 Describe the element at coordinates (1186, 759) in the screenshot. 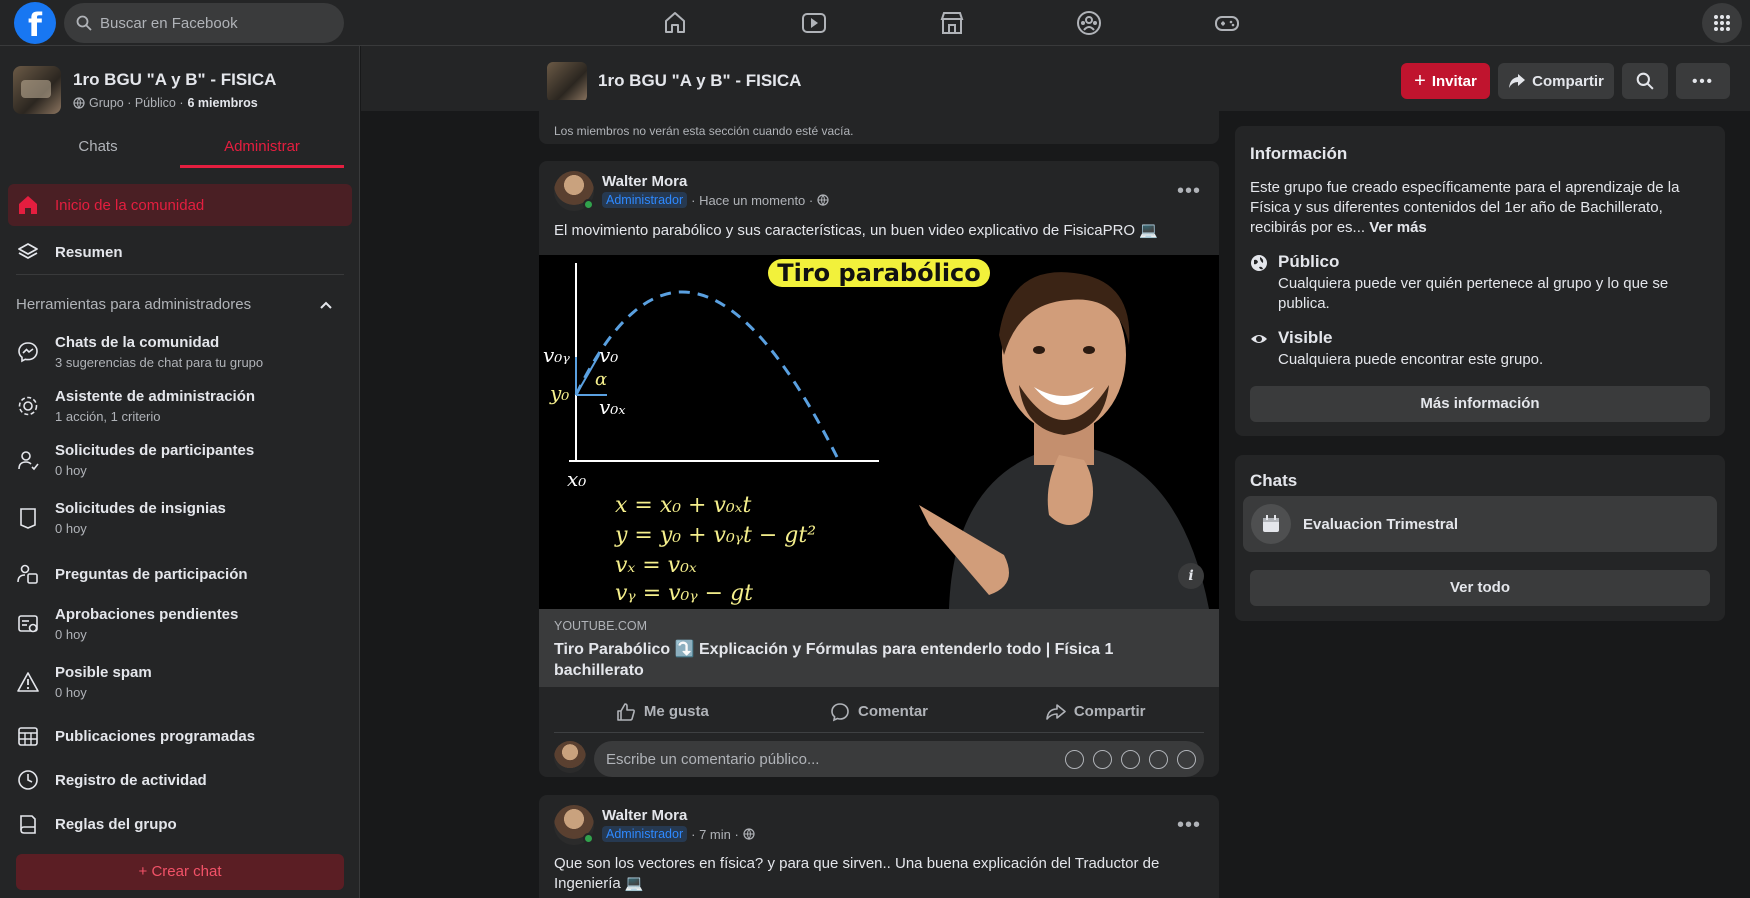

I see `sticker-icon` at that location.